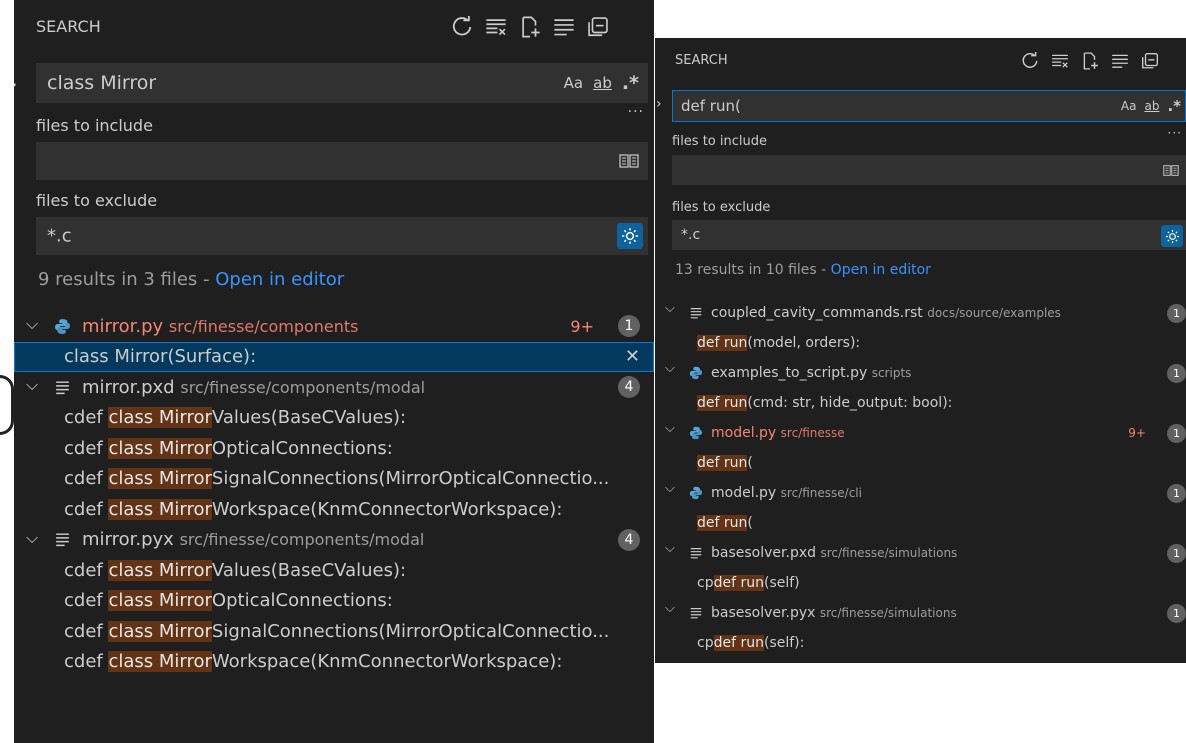 This screenshot has width=1186, height=743. Describe the element at coordinates (94, 125) in the screenshot. I see `files-to-include-label: files to include` at that location.